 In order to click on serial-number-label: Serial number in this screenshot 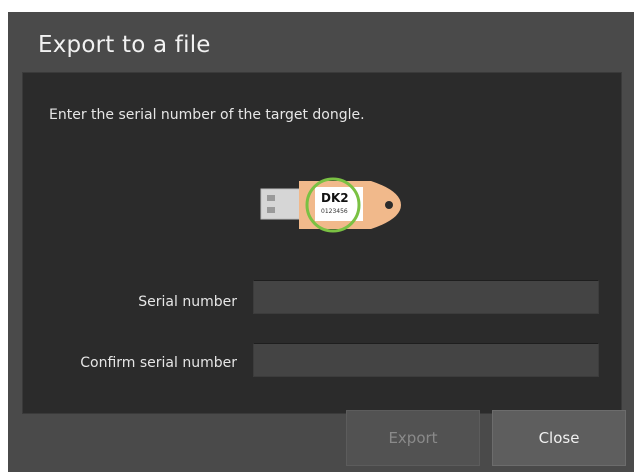, I will do `click(187, 302)`.